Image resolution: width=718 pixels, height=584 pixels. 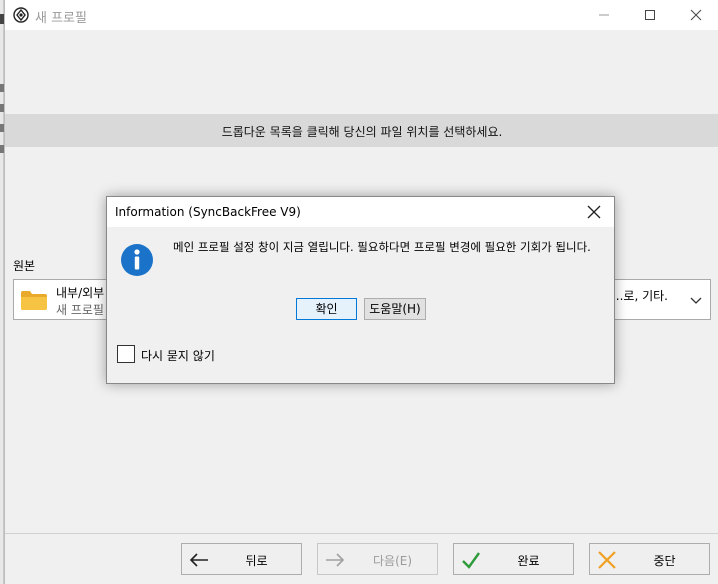 What do you see at coordinates (513, 559) in the screenshot?
I see `finish-button: 완료` at bounding box center [513, 559].